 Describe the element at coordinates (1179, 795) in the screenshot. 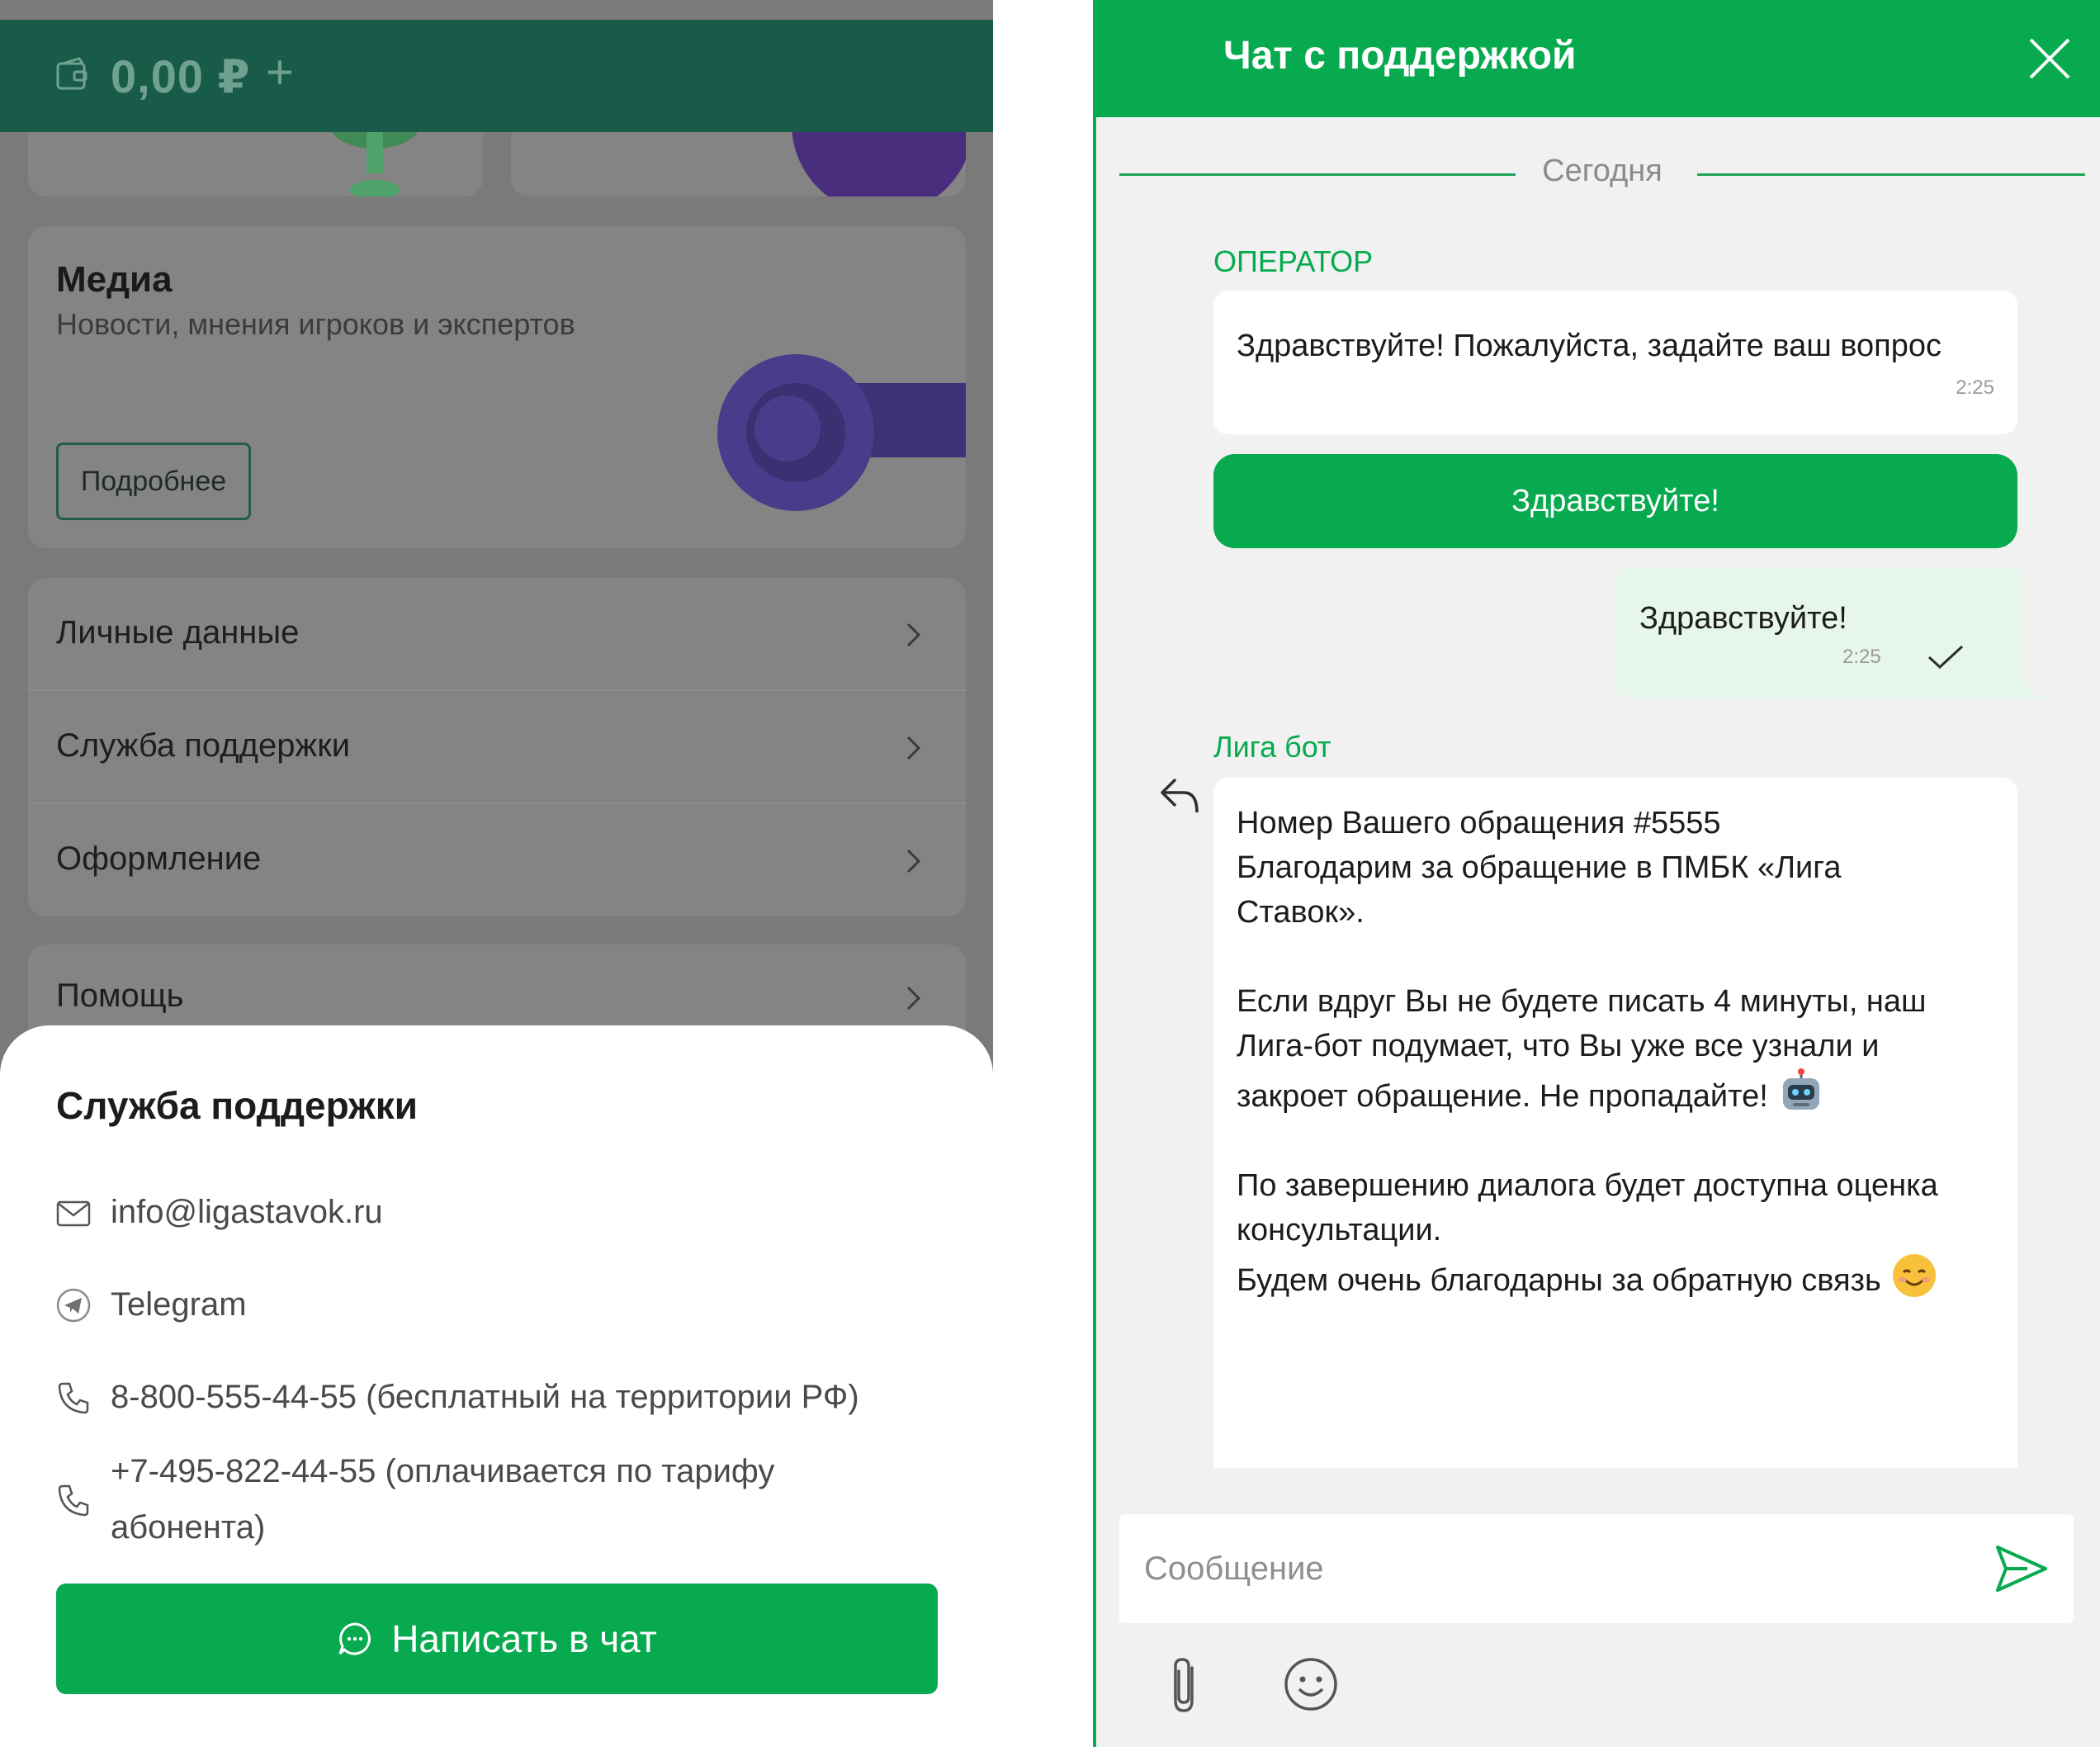

I see `reply-icon` at that location.